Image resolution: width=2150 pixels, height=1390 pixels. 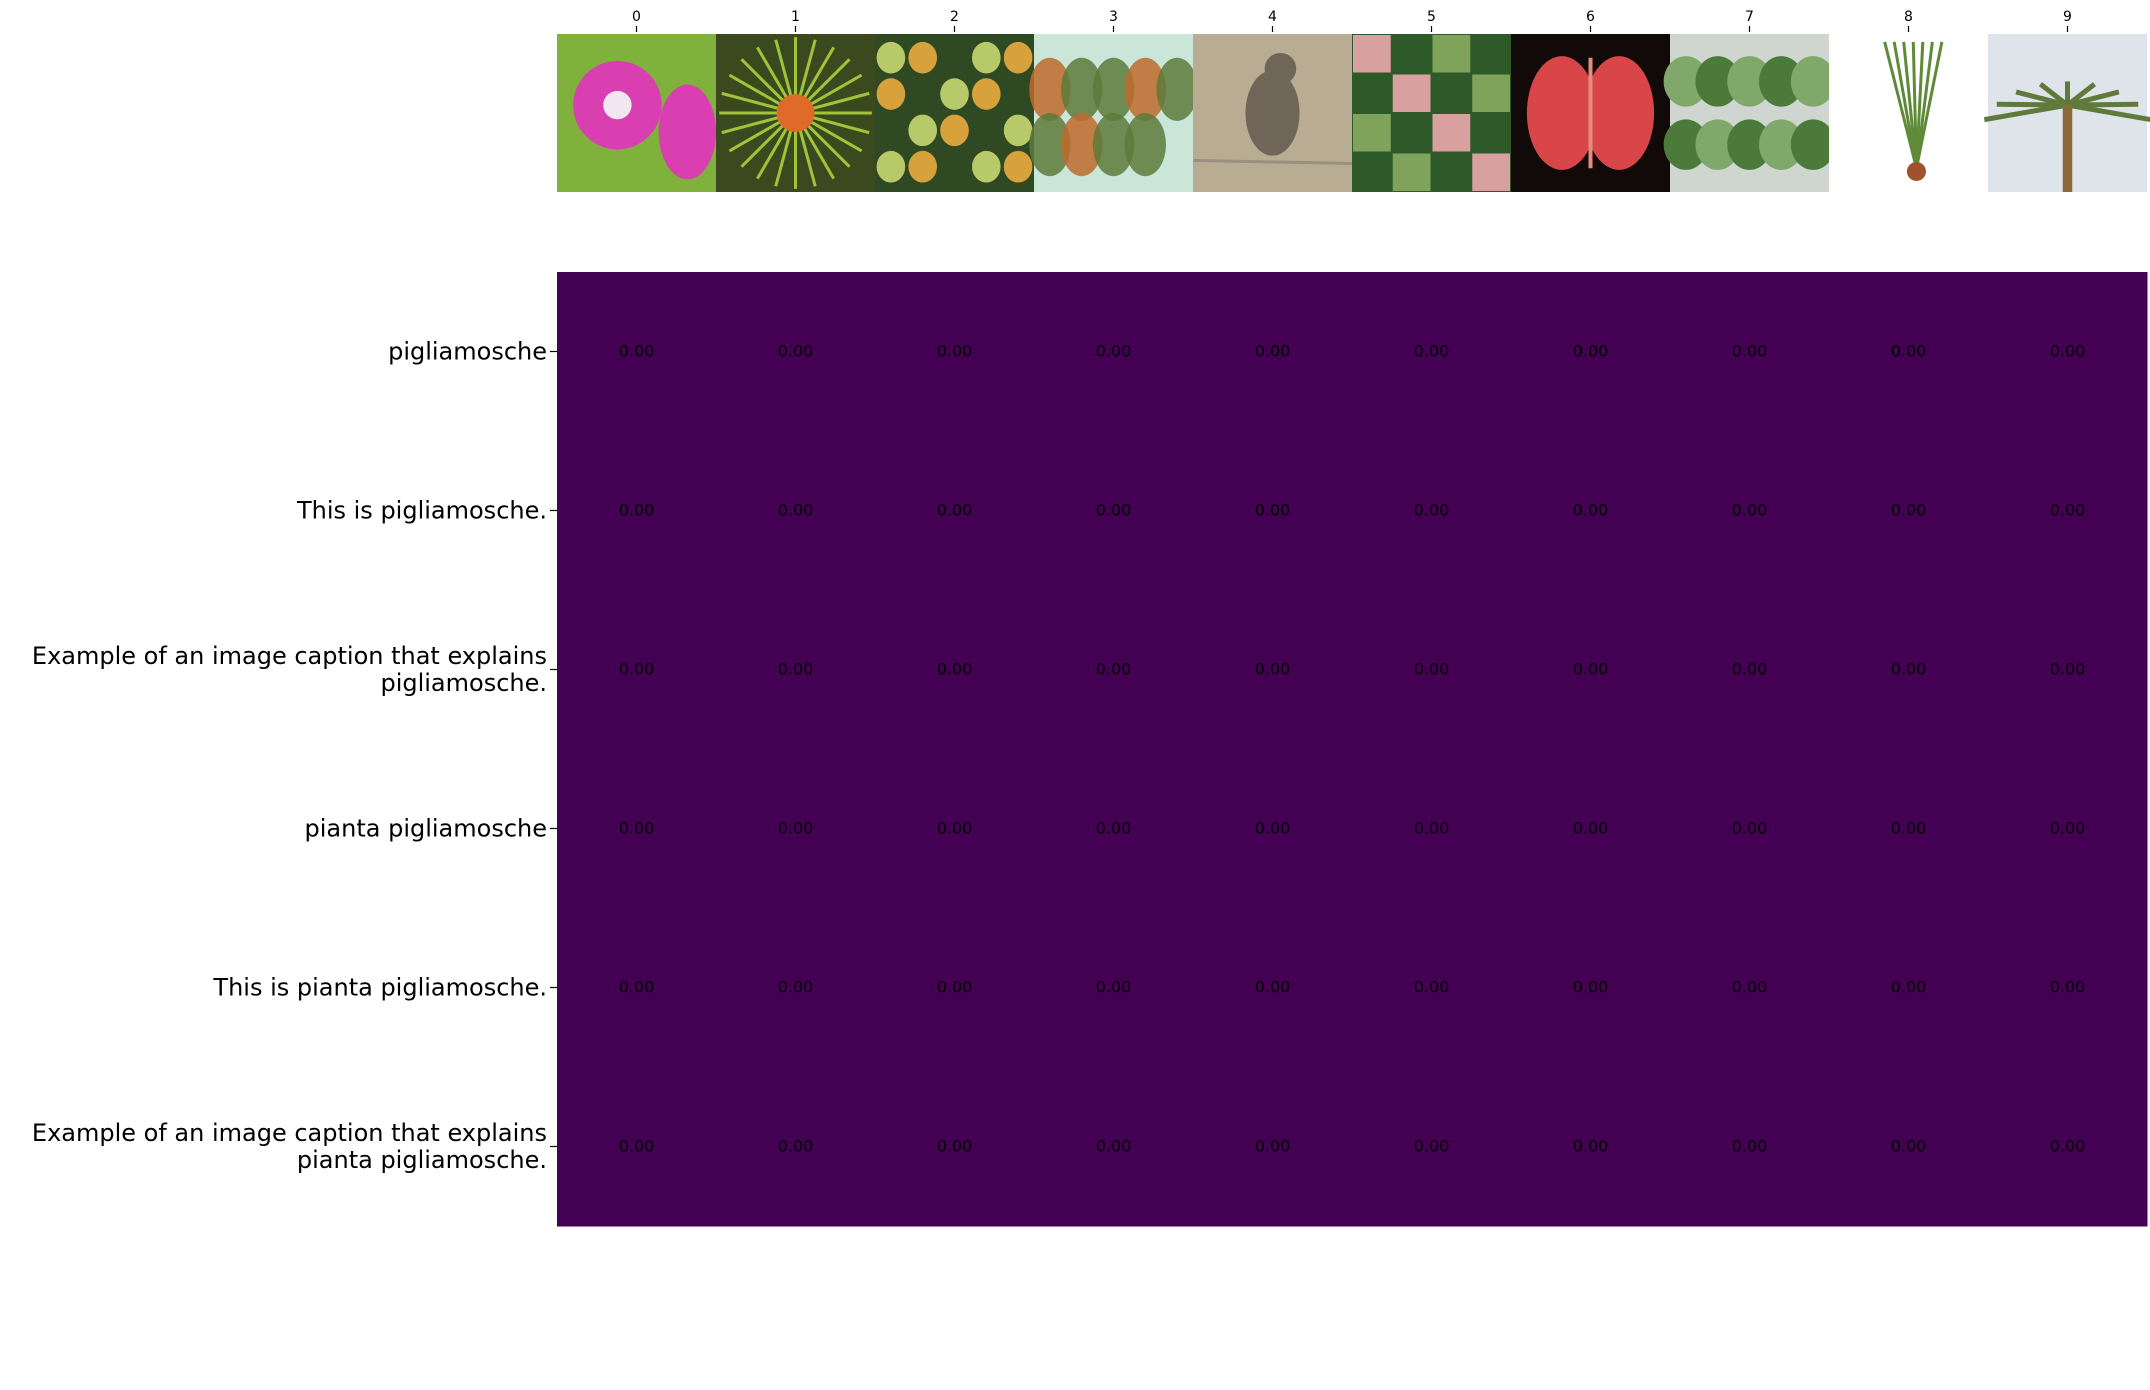 What do you see at coordinates (1352, 20) in the screenshot?
I see `x-tick-labels: 0 1 2 3 4 5 6 7 8 9` at bounding box center [1352, 20].